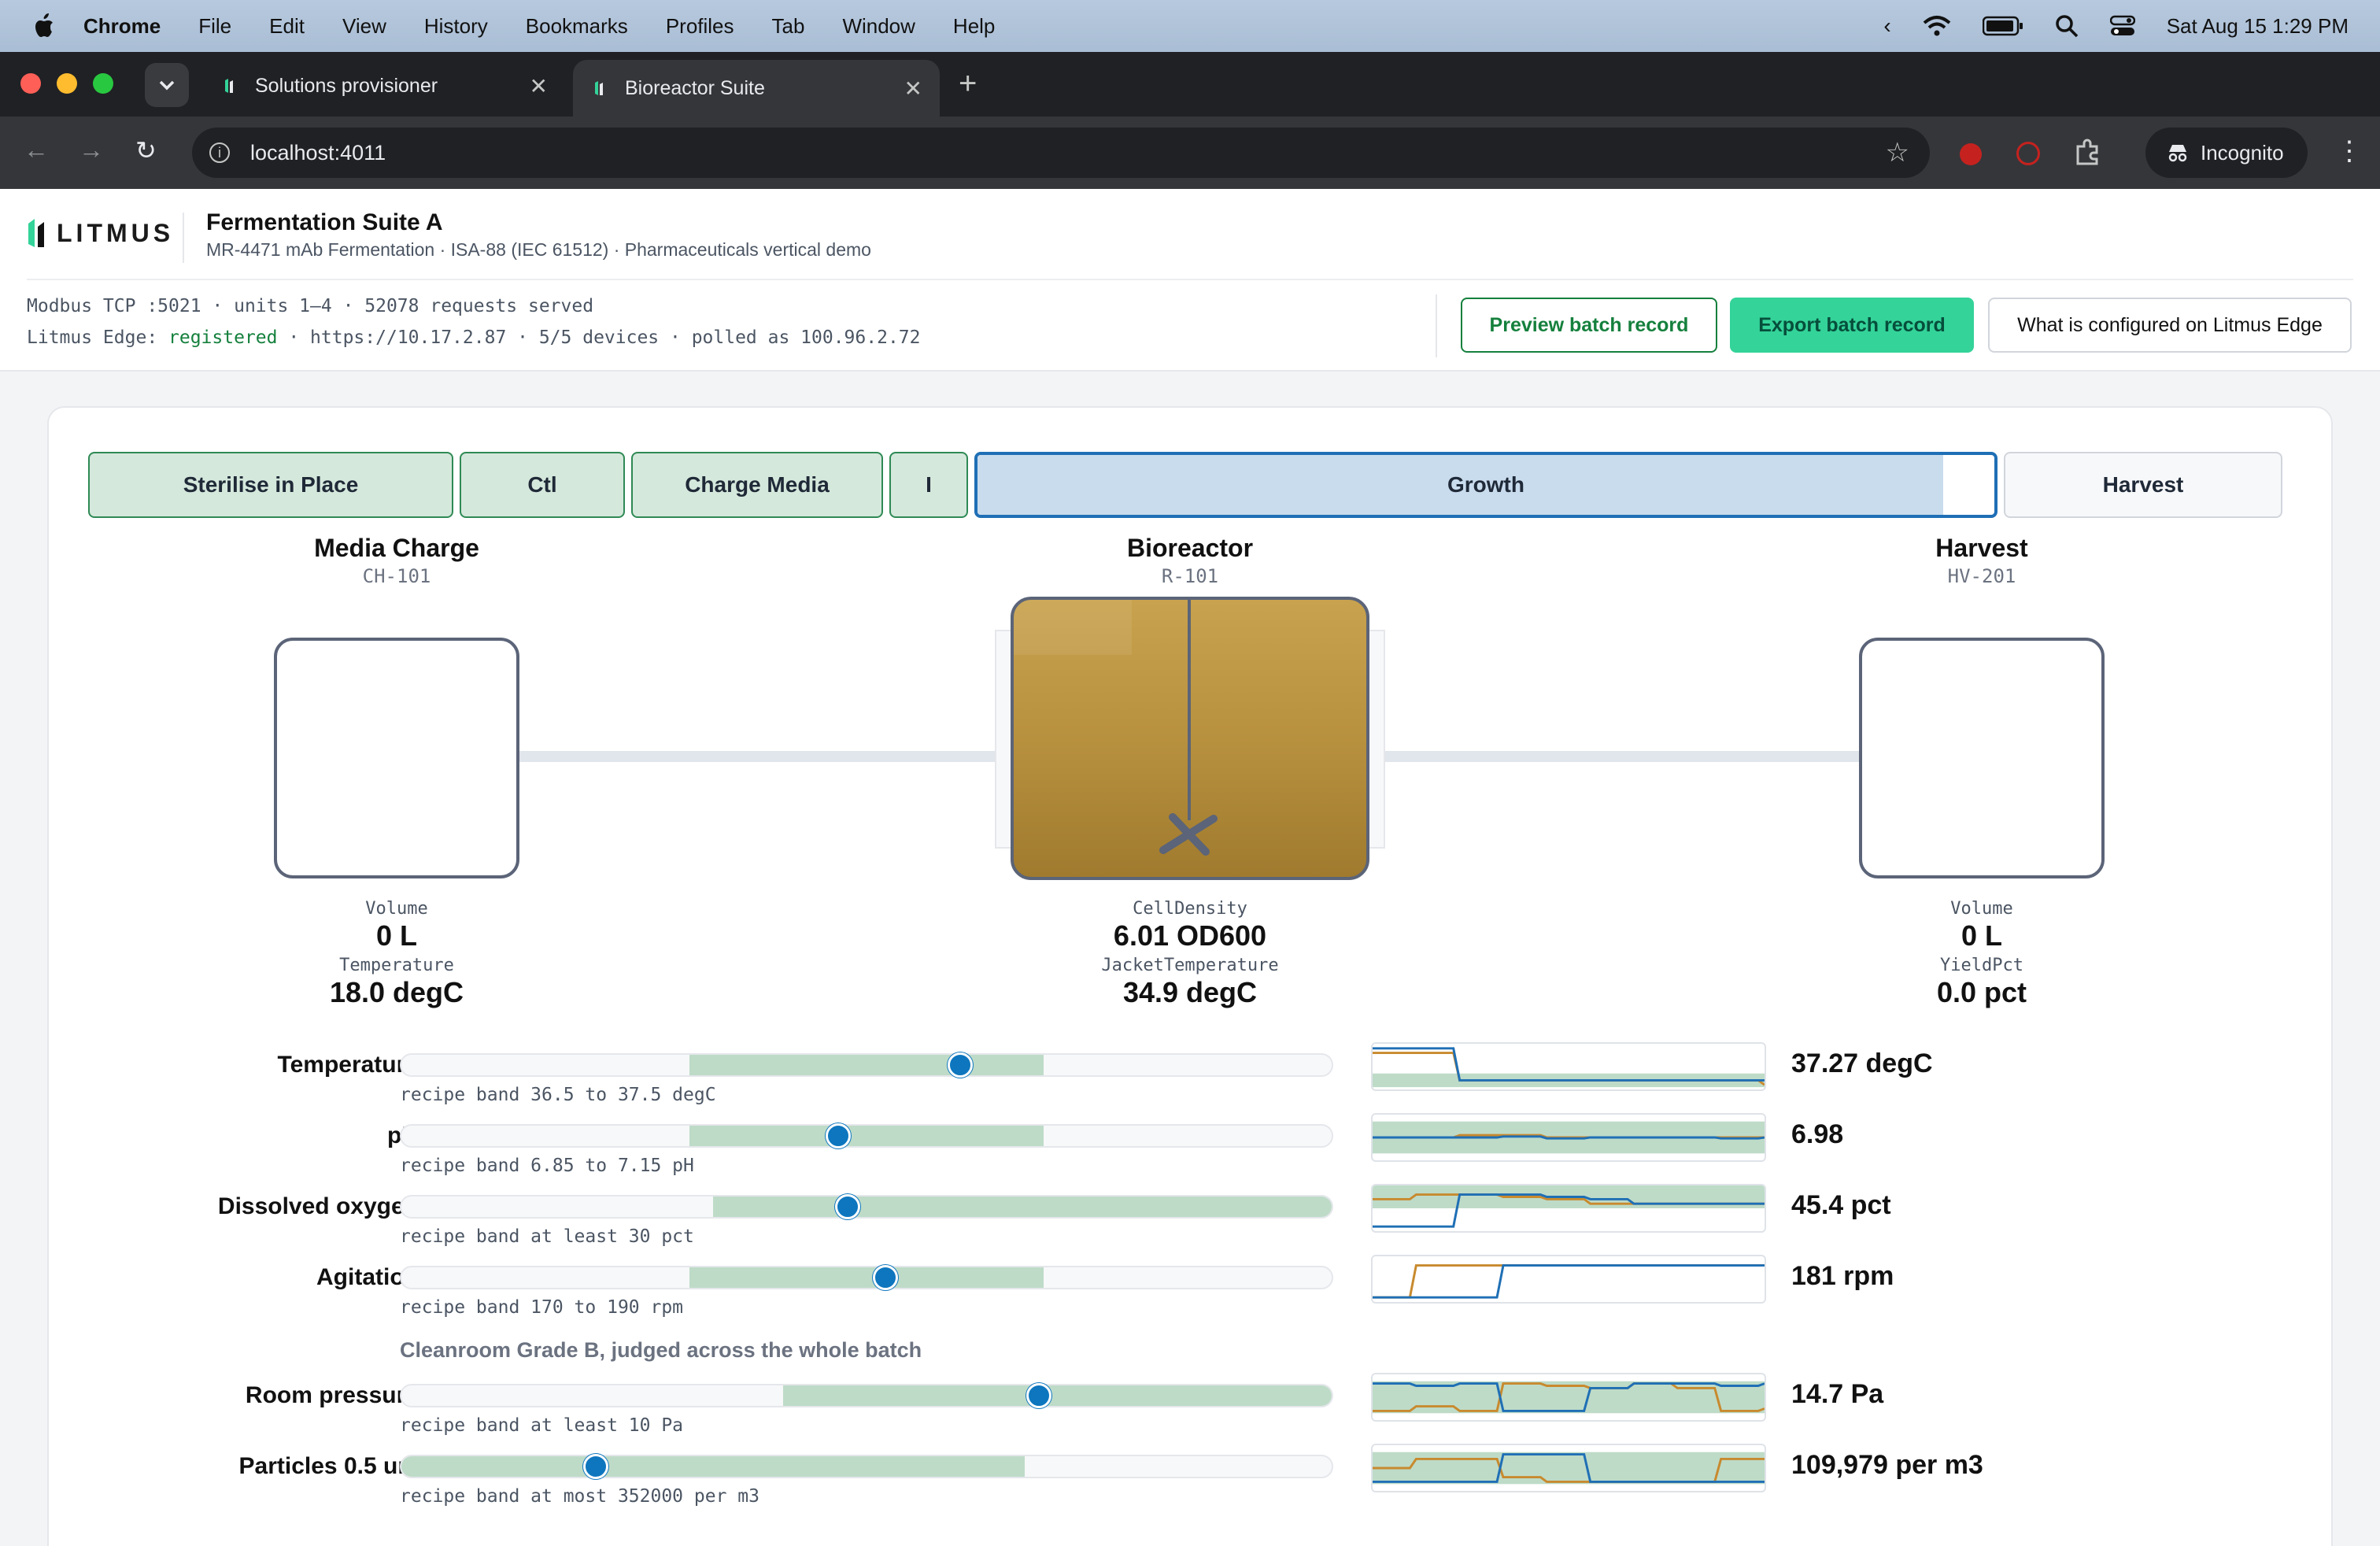  I want to click on menu-bookmarks: Bookmarks, so click(577, 27).